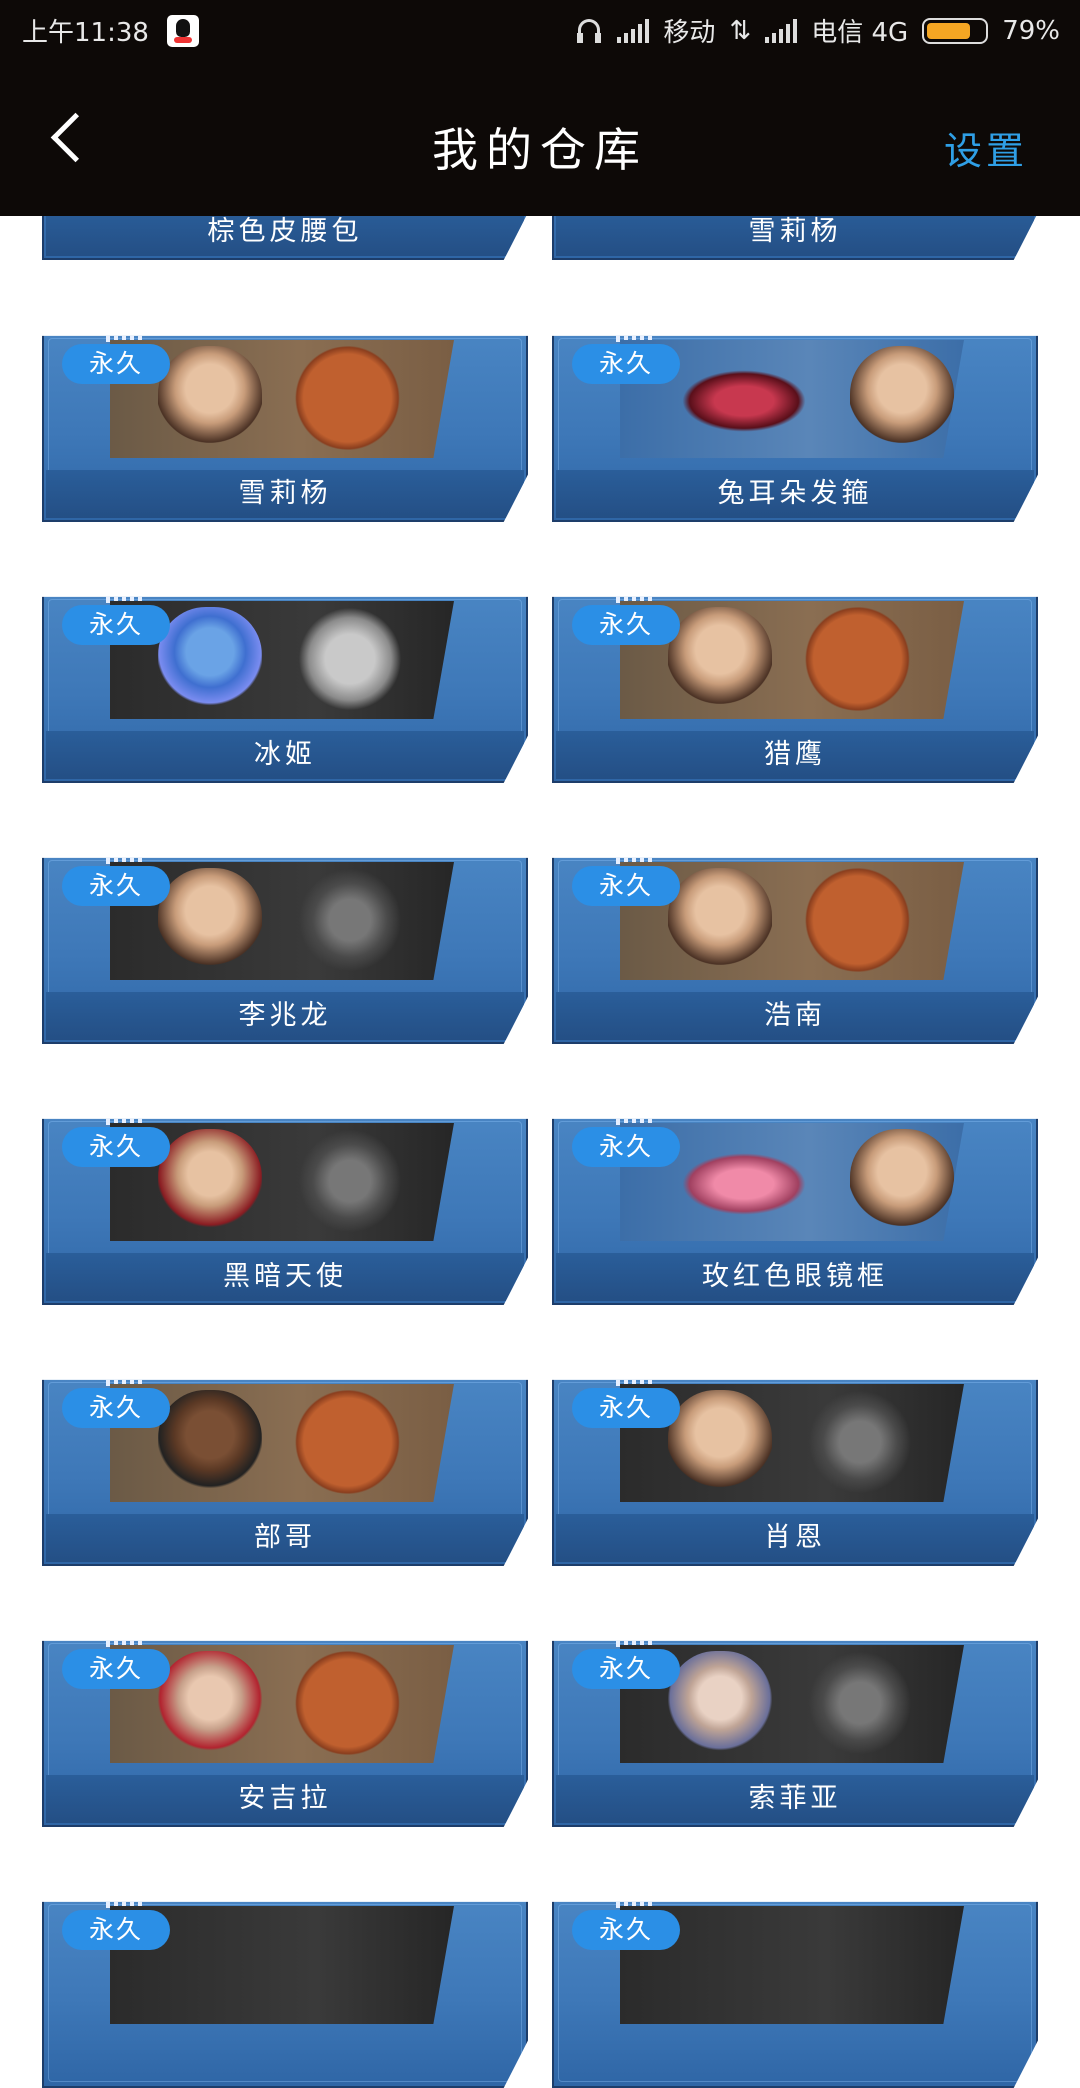  Describe the element at coordinates (285, 755) in the screenshot. I see `item-name: 冰姬` at that location.